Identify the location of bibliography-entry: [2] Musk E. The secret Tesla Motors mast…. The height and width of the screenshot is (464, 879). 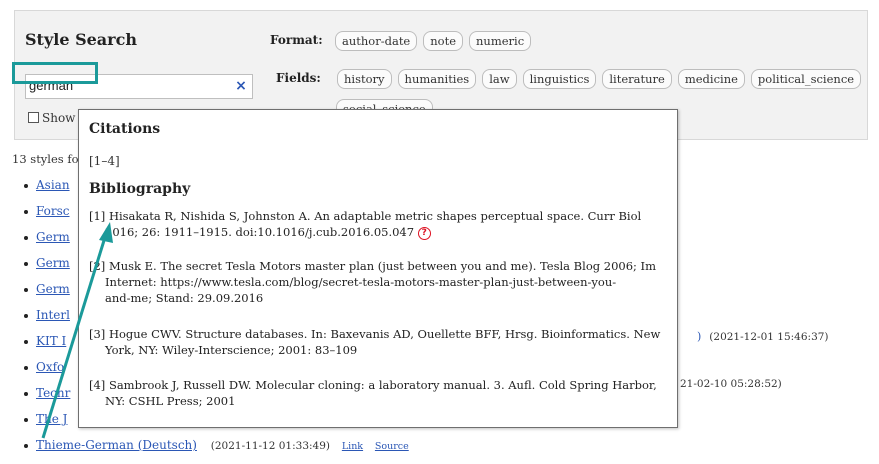
(372, 282).